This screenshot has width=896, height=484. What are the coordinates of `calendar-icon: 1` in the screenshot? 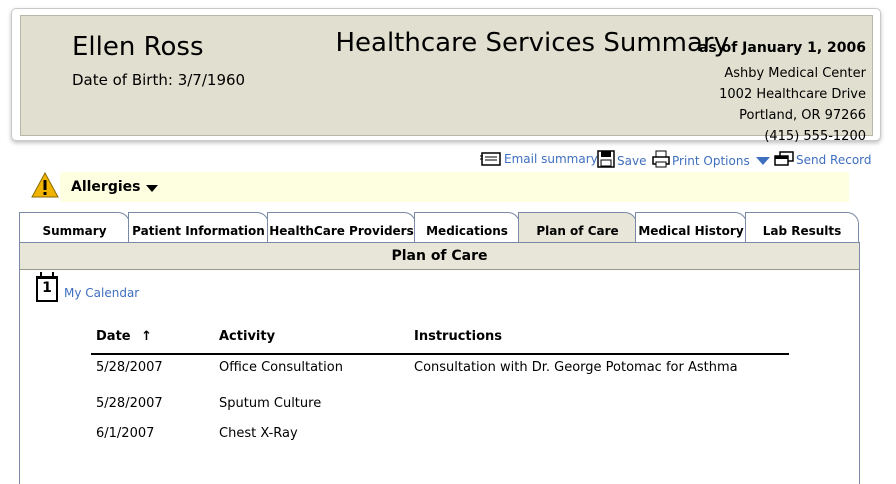 It's located at (47, 287).